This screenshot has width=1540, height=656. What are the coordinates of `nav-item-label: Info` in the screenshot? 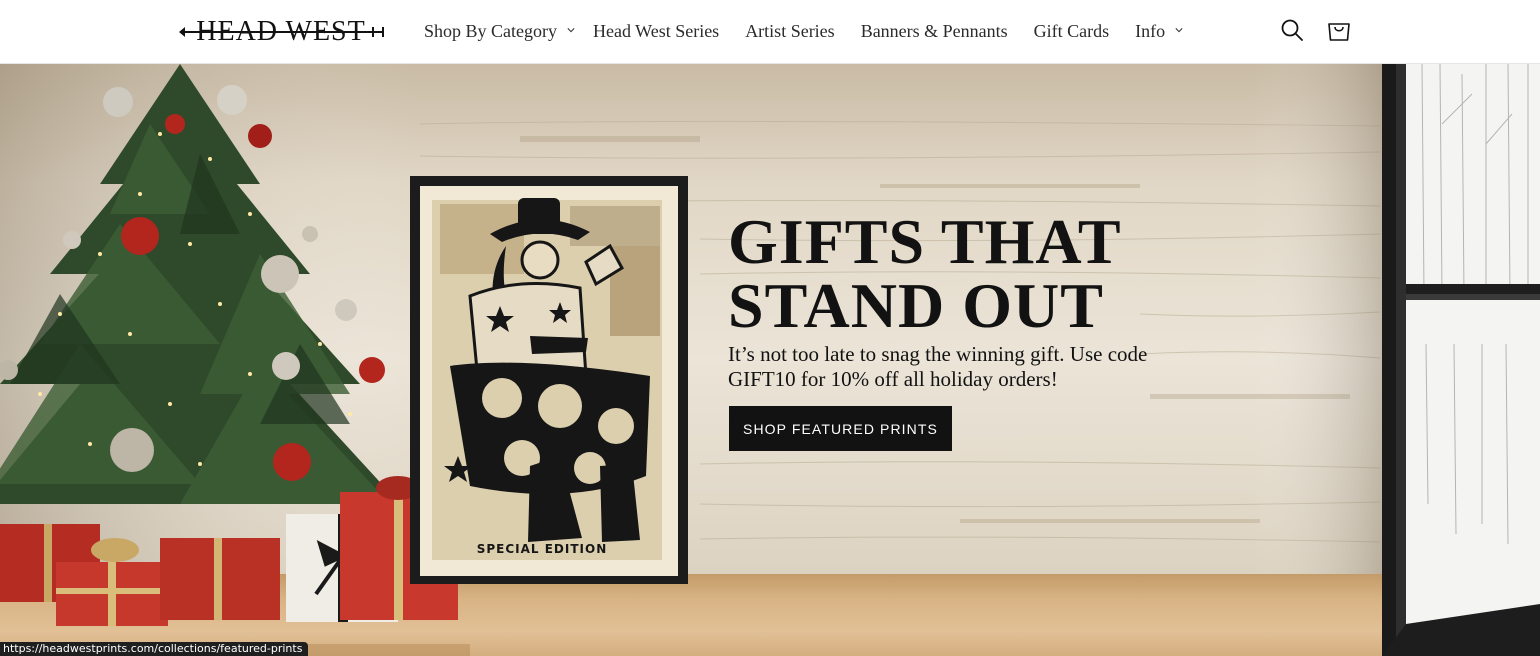 It's located at (1150, 30).